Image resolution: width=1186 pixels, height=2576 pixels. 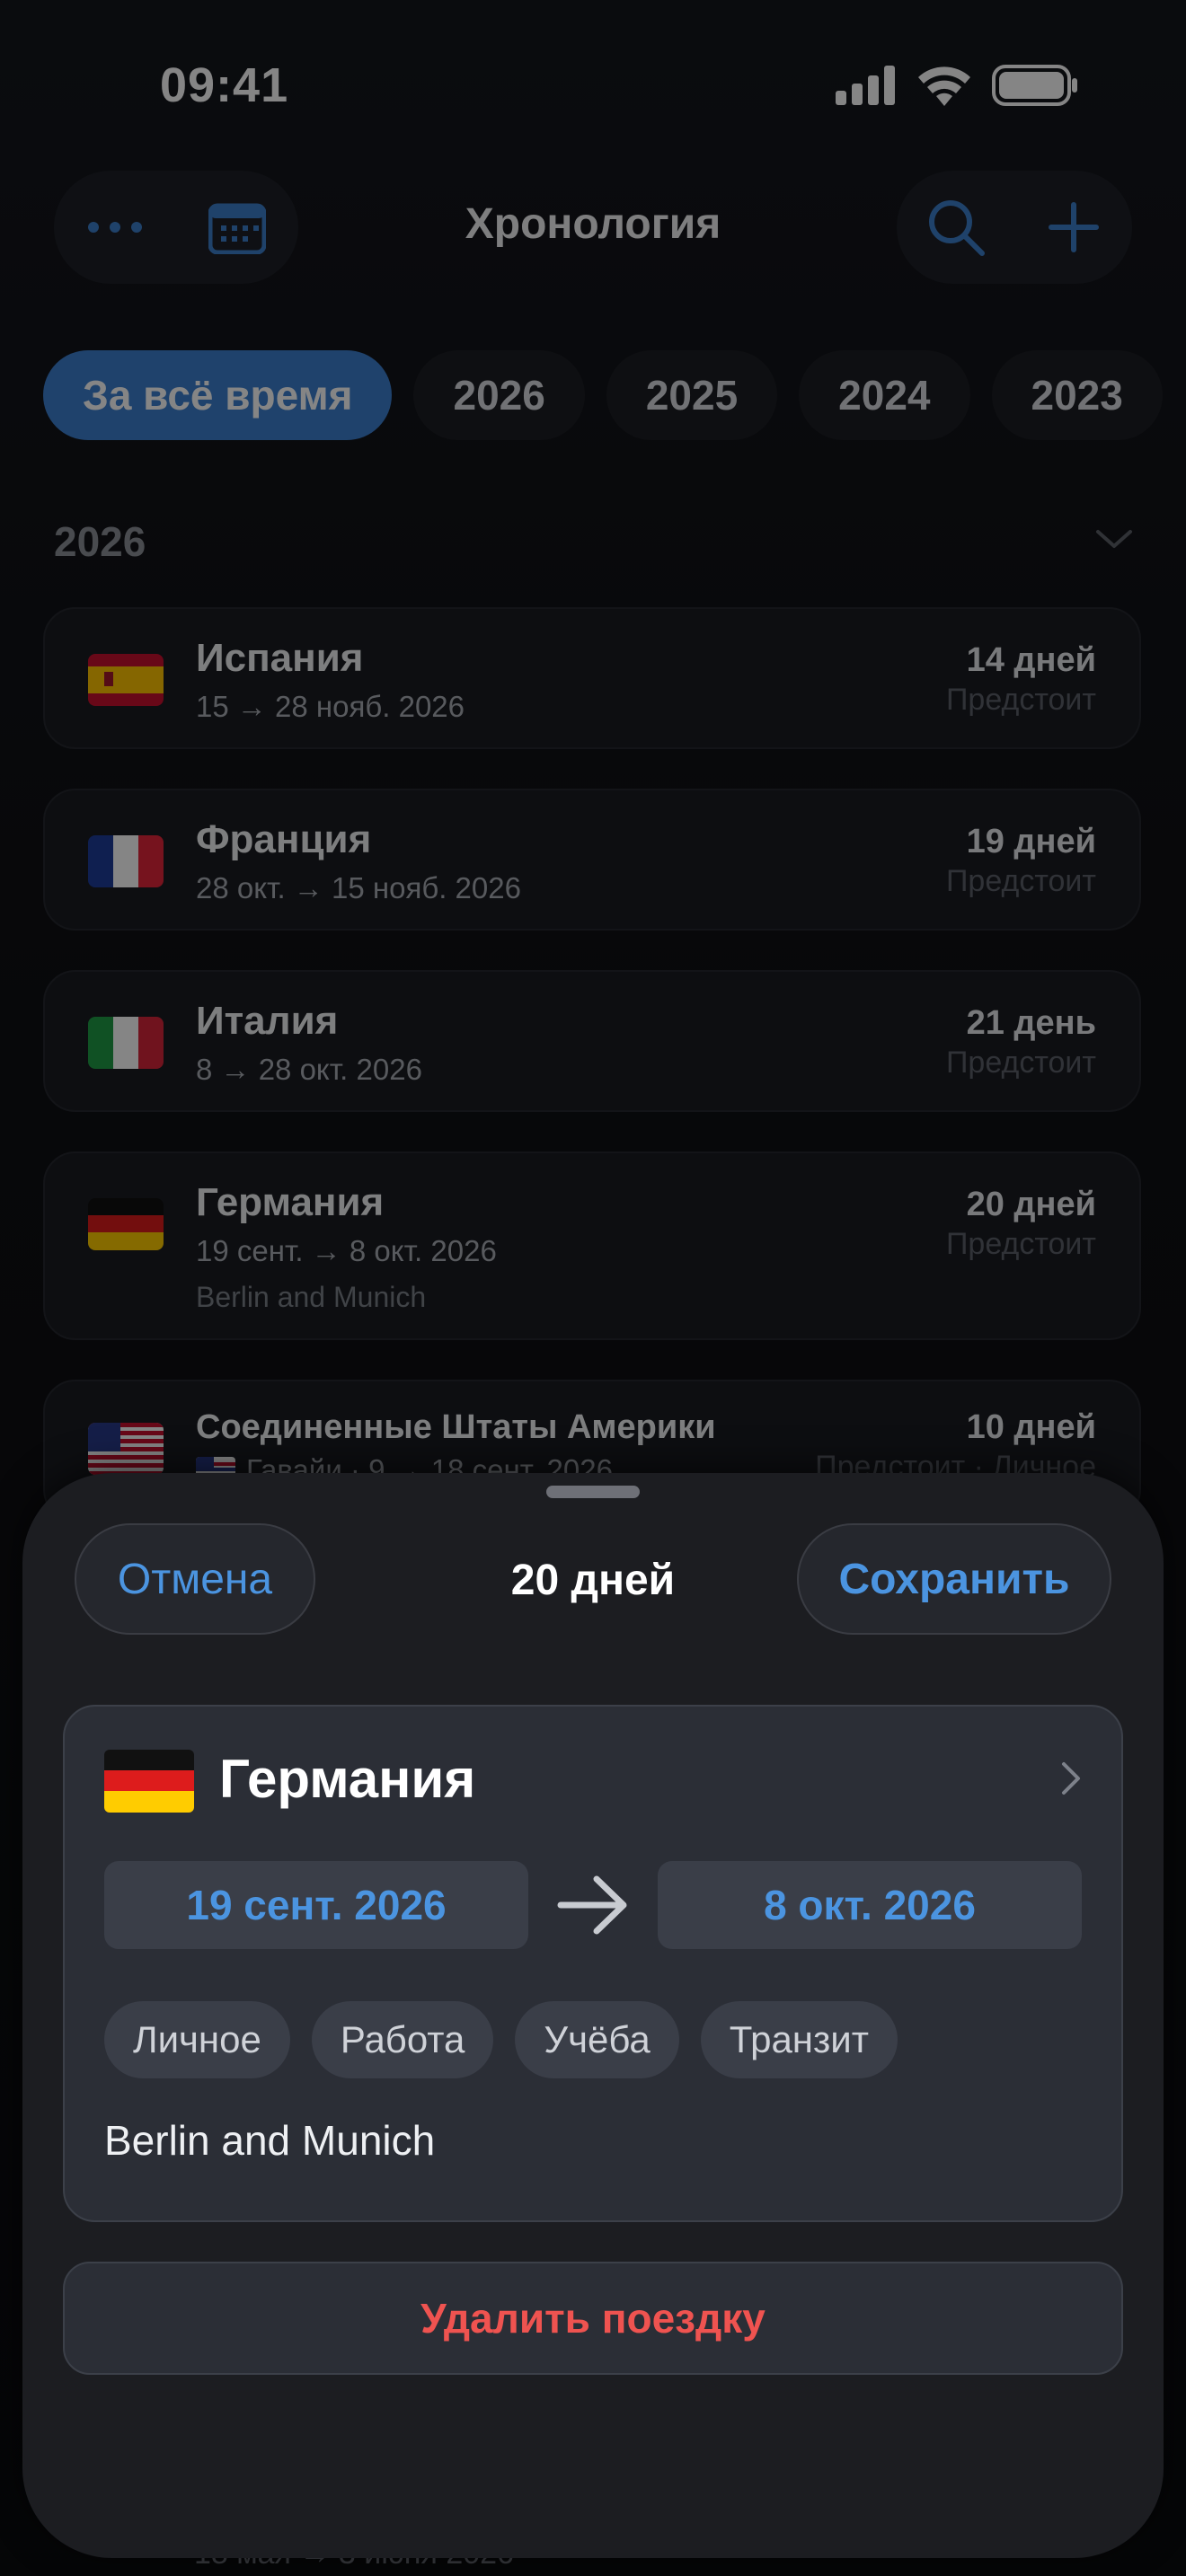 What do you see at coordinates (692, 395) in the screenshot?
I see `chip-2025: 2025` at bounding box center [692, 395].